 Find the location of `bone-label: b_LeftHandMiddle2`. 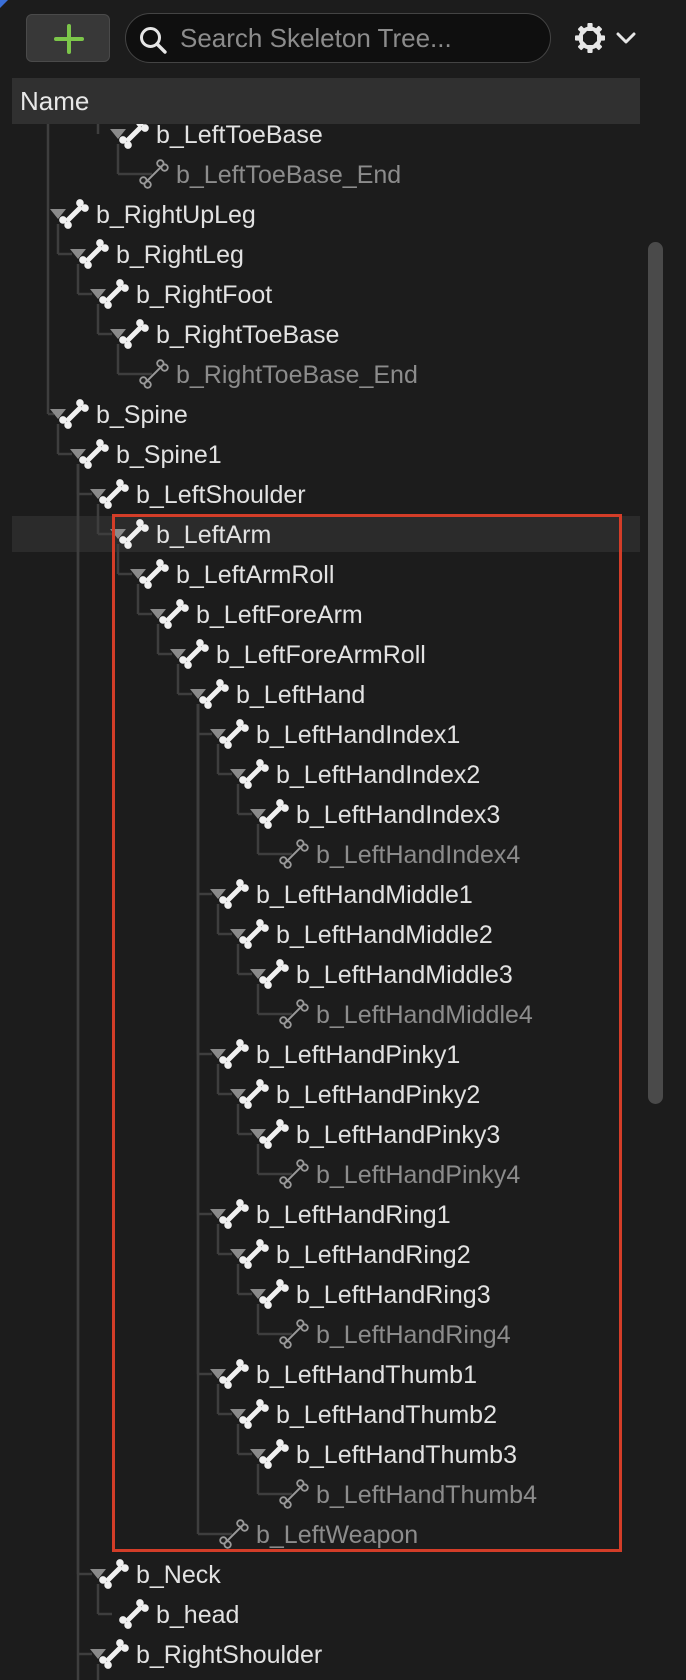

bone-label: b_LeftHandMiddle2 is located at coordinates (384, 935).